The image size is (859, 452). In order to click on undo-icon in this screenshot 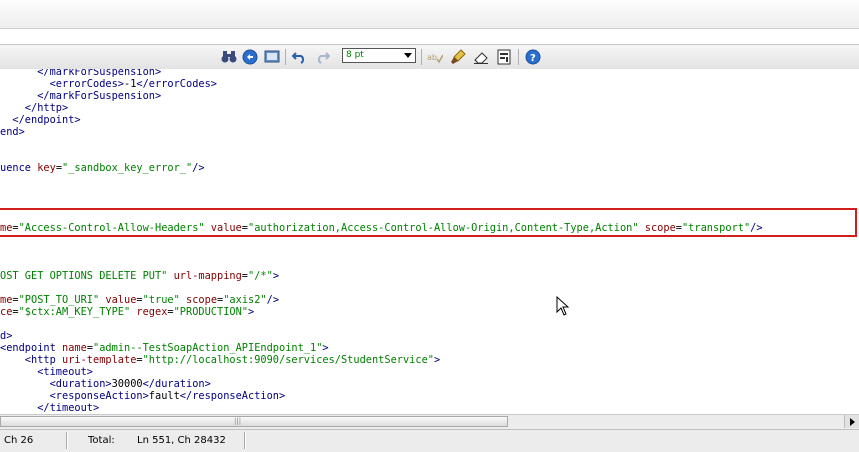, I will do `click(299, 57)`.